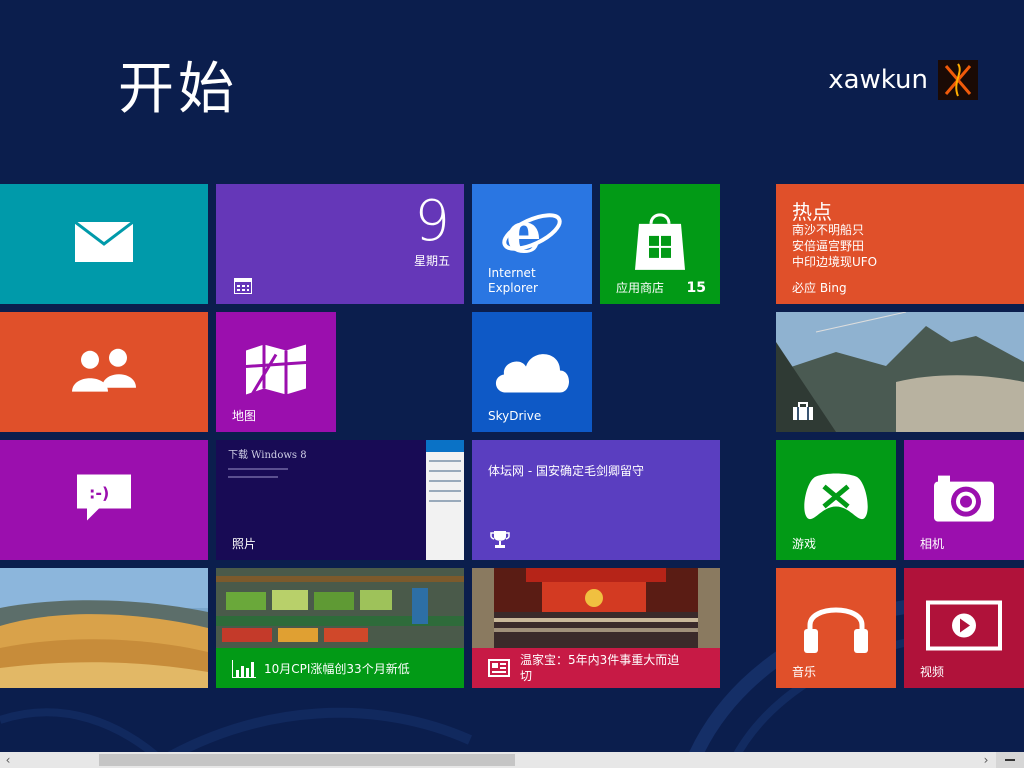 The width and height of the screenshot is (1024, 768). I want to click on tile-messaging: :-), so click(104, 500).